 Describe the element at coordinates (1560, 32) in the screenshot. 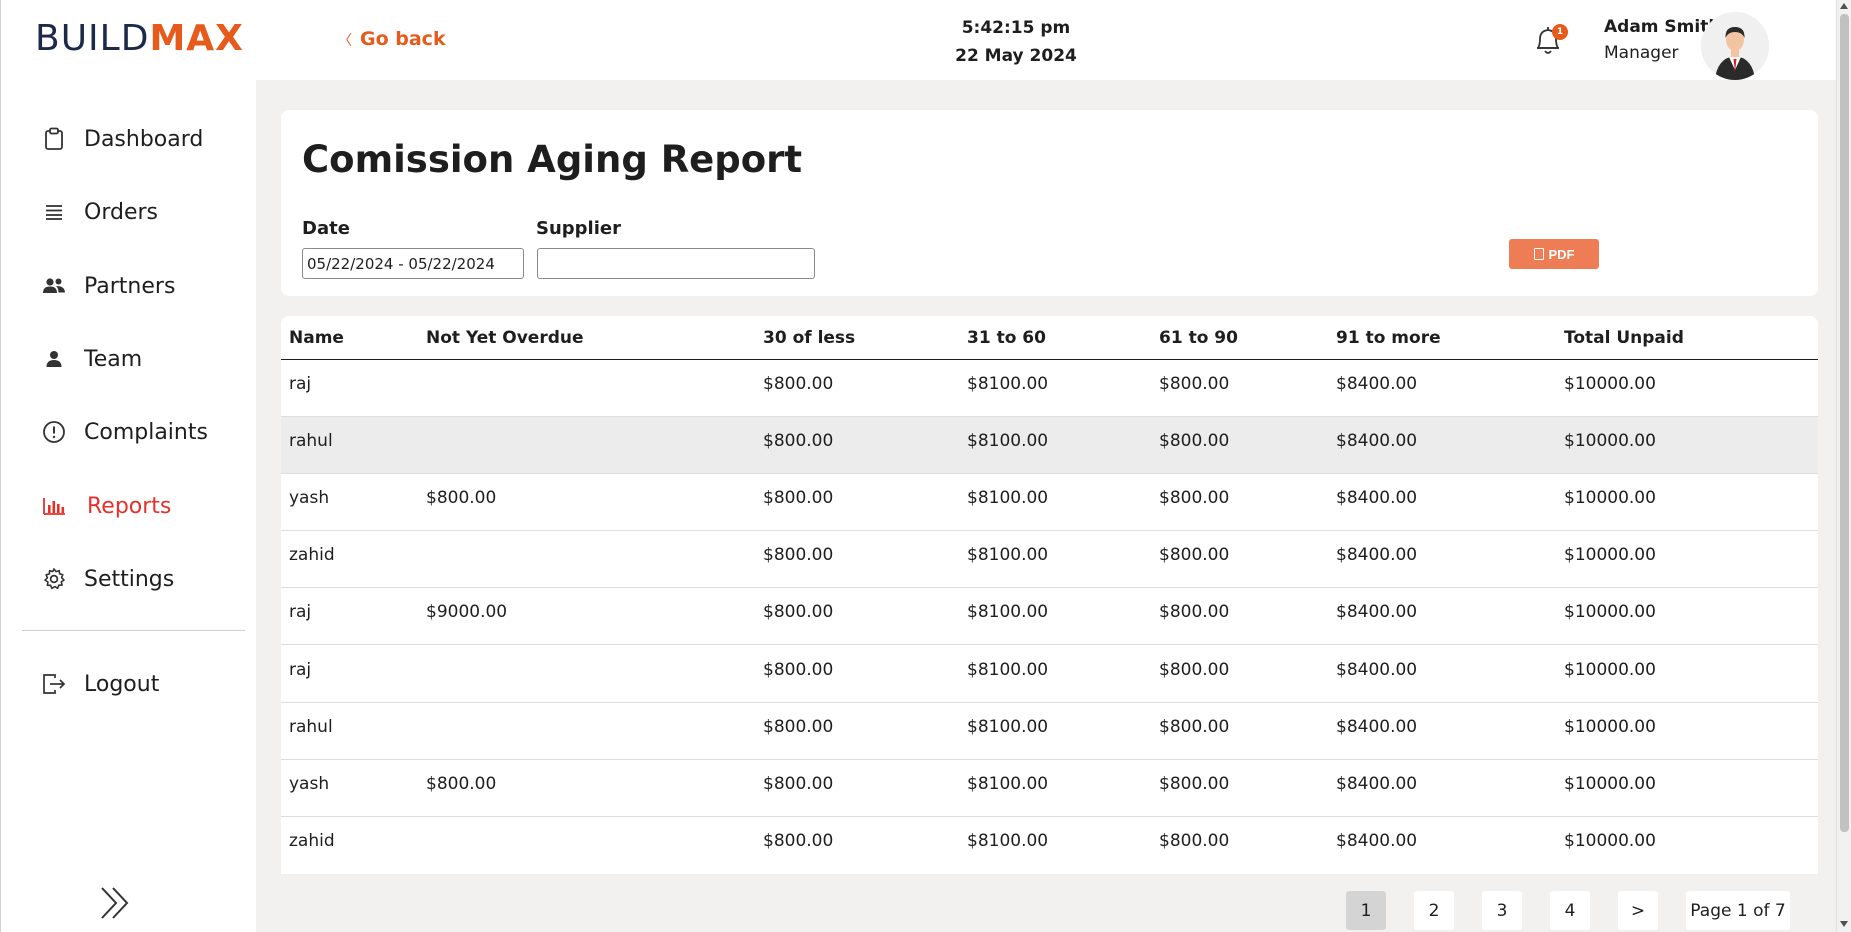

I see `notification-badge: 1` at that location.